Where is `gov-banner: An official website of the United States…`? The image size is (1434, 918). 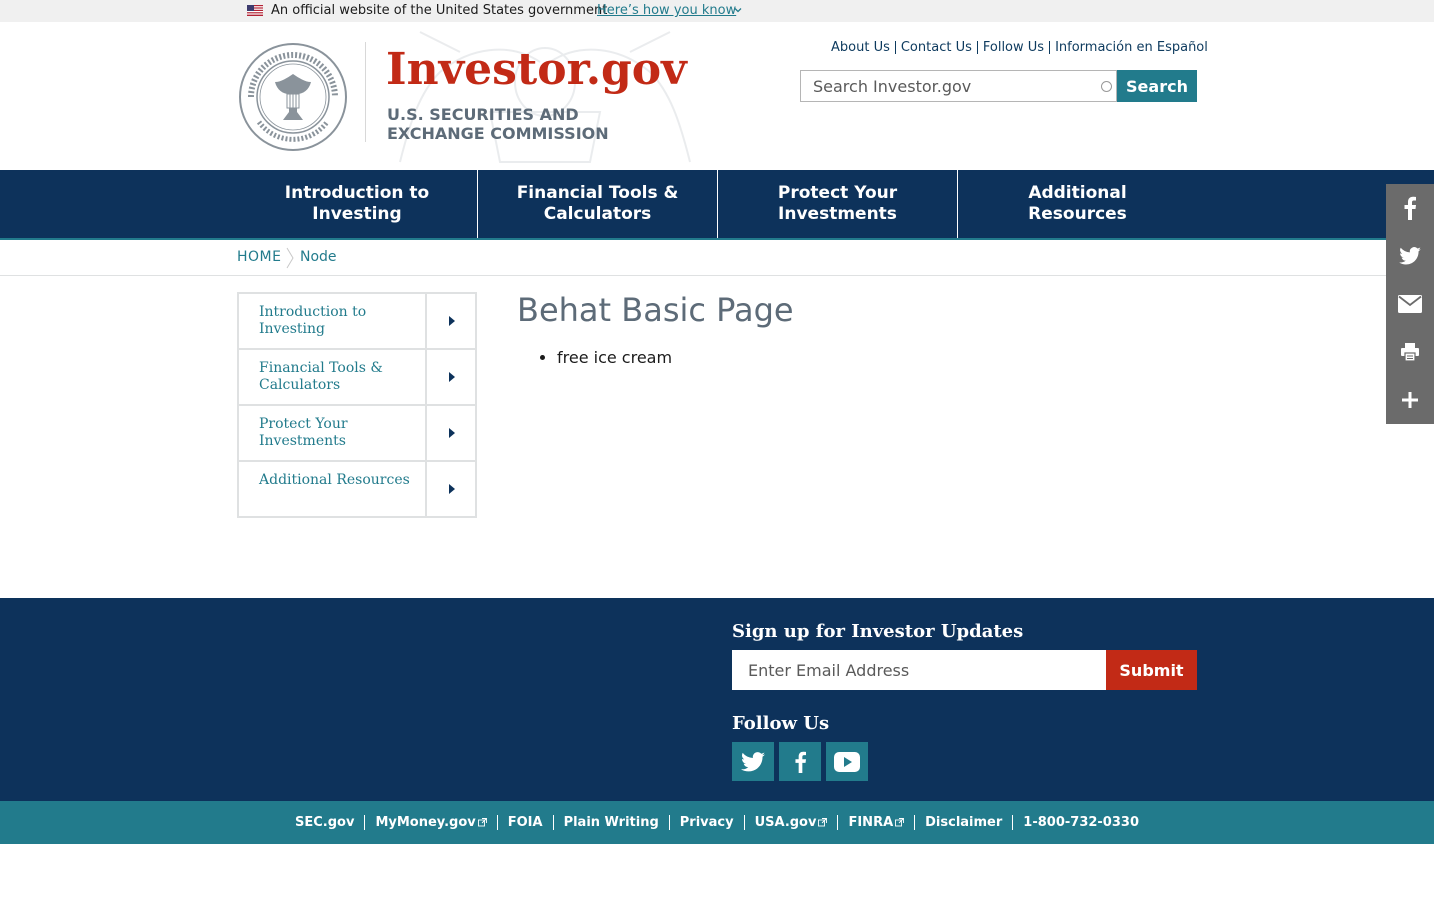 gov-banner: An official website of the United States… is located at coordinates (717, 11).